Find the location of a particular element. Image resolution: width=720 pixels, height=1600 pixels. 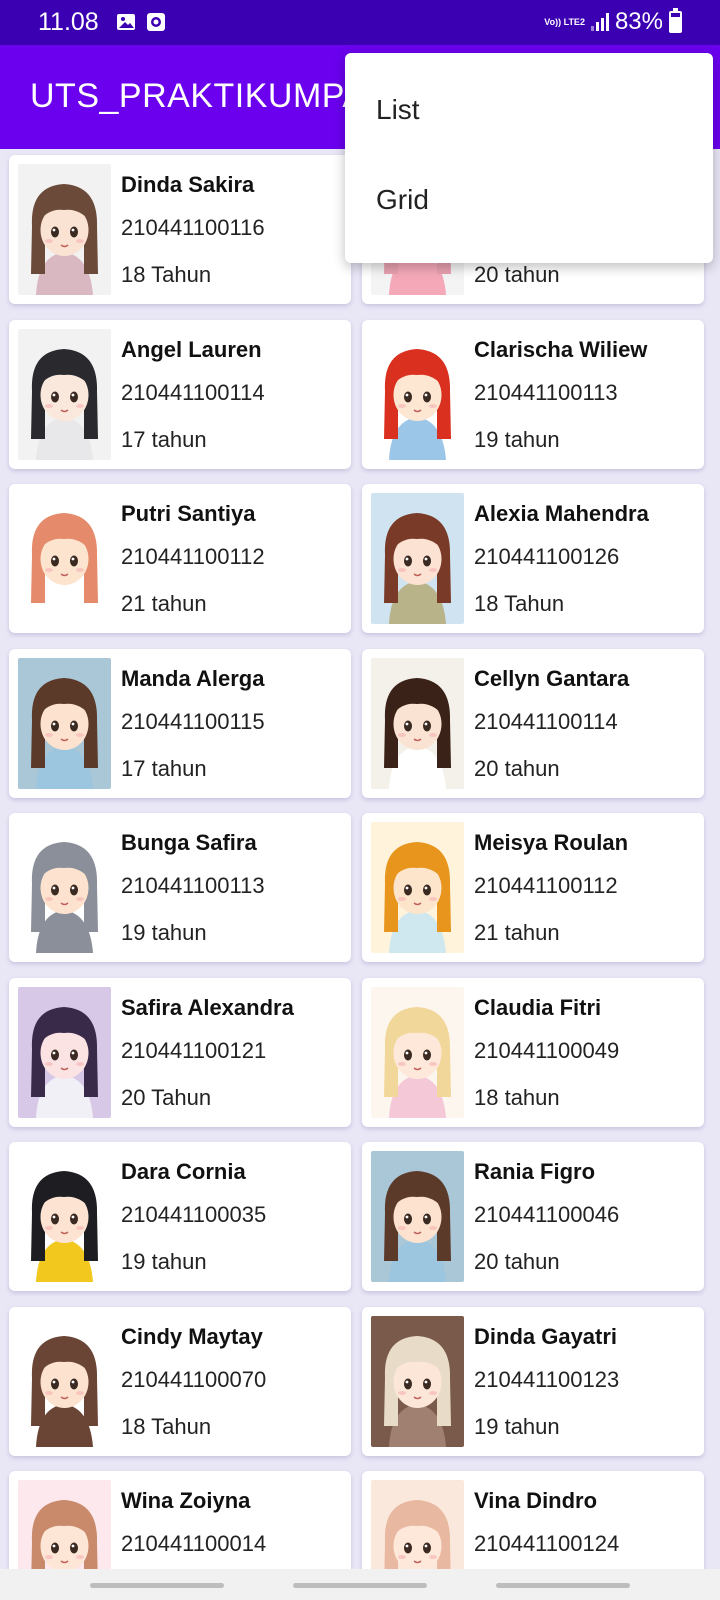

student-nim: 210441100049 is located at coordinates (547, 1050).